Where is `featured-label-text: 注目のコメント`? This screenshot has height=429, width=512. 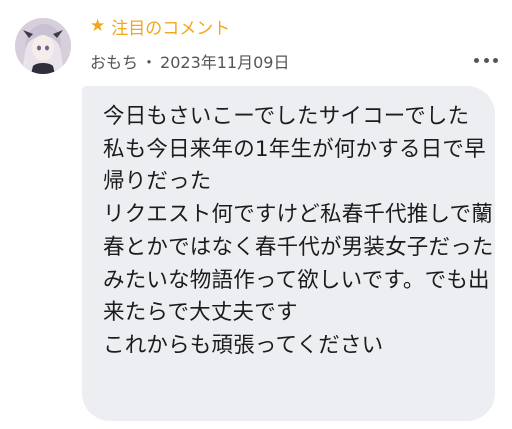 featured-label-text: 注目のコメント is located at coordinates (171, 28).